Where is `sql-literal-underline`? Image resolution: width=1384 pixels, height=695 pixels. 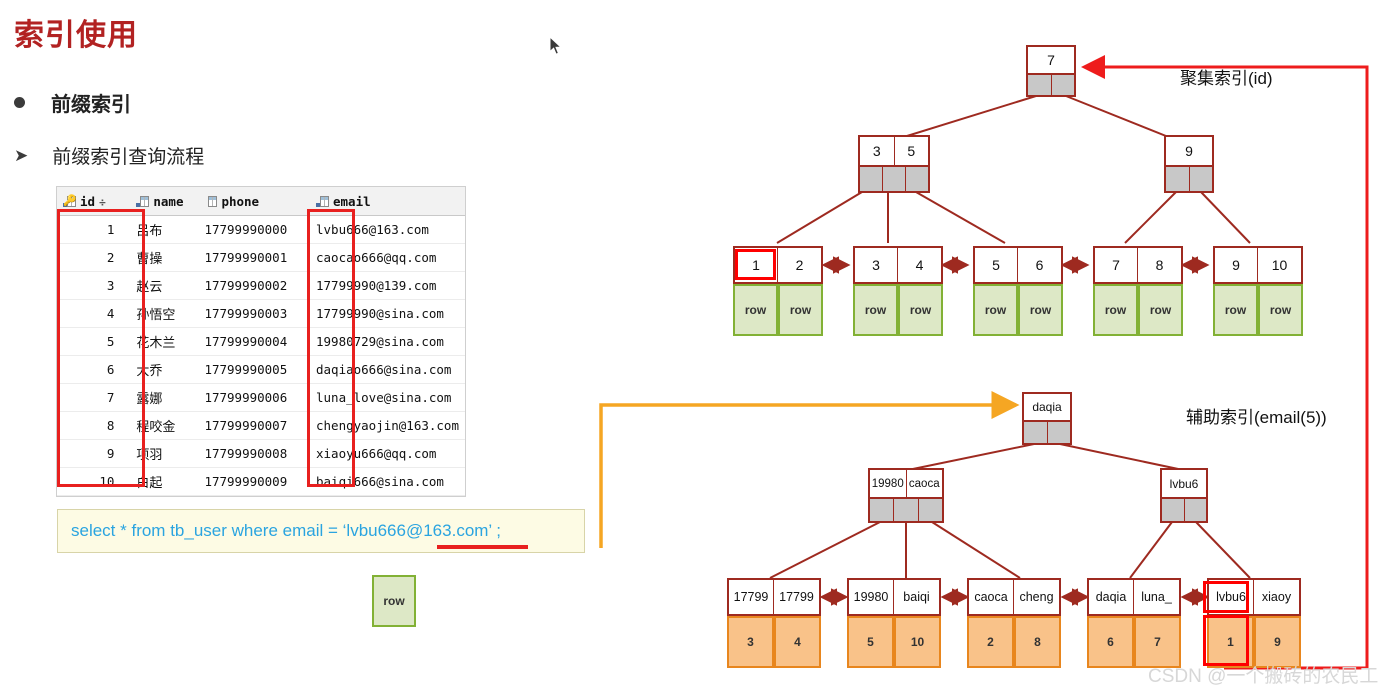
sql-literal-underline is located at coordinates (482, 547).